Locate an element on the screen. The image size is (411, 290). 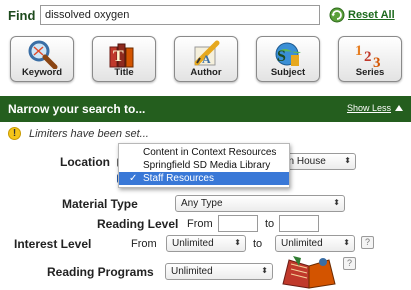
interest-level-from-value: Unlimited is located at coordinates (193, 243).